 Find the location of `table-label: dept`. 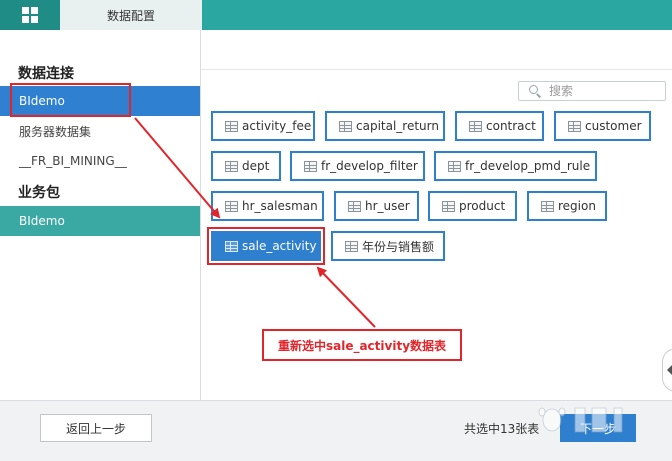

table-label: dept is located at coordinates (256, 166).